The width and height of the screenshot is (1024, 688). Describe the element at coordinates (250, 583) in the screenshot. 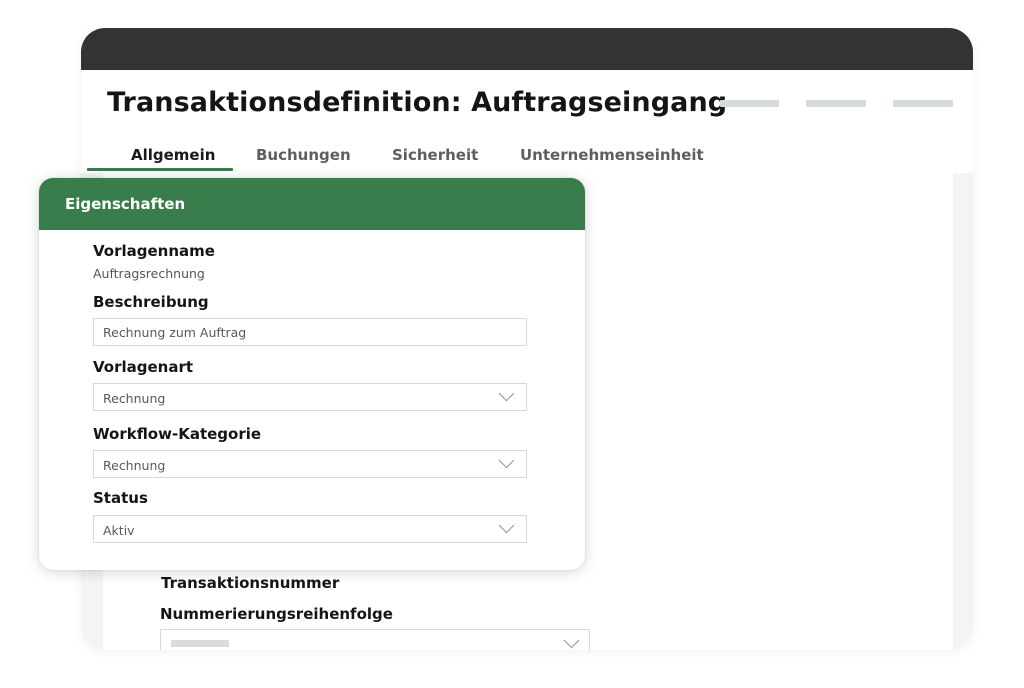

I see `transaction-number-label: Transaktionsnummer` at that location.